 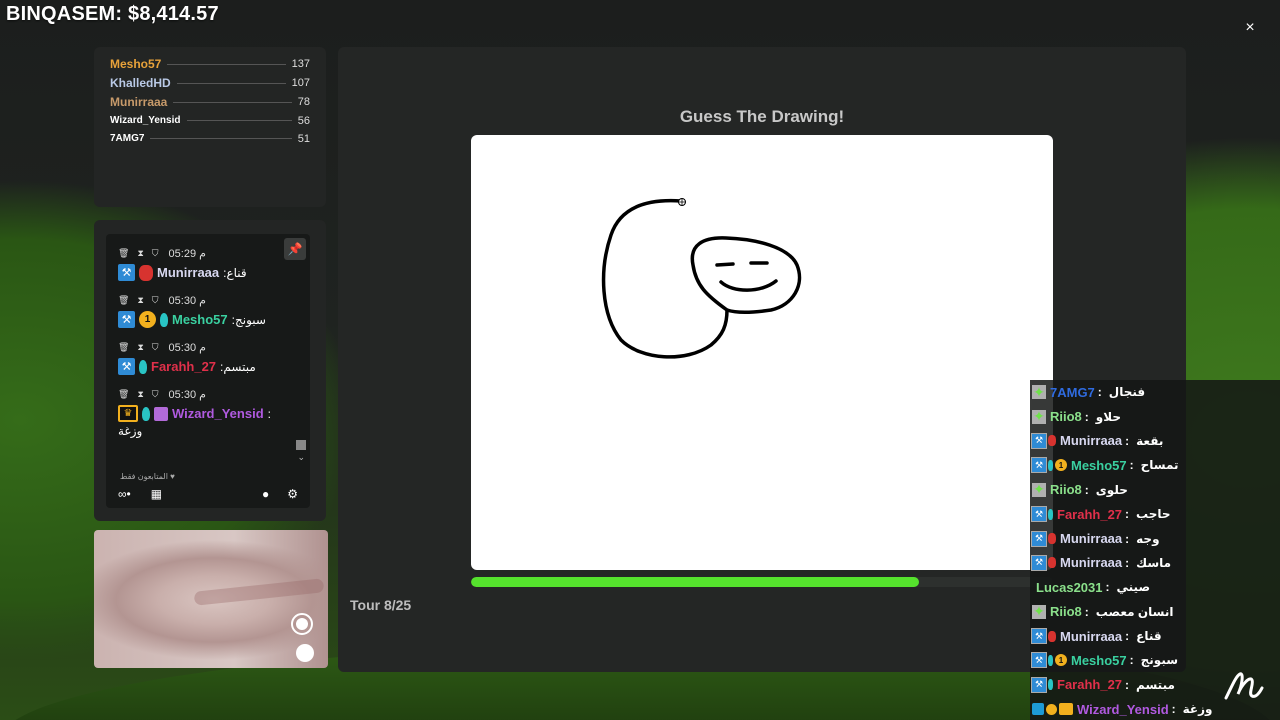 I want to click on overlay-text: فنجال, so click(x=1127, y=392).